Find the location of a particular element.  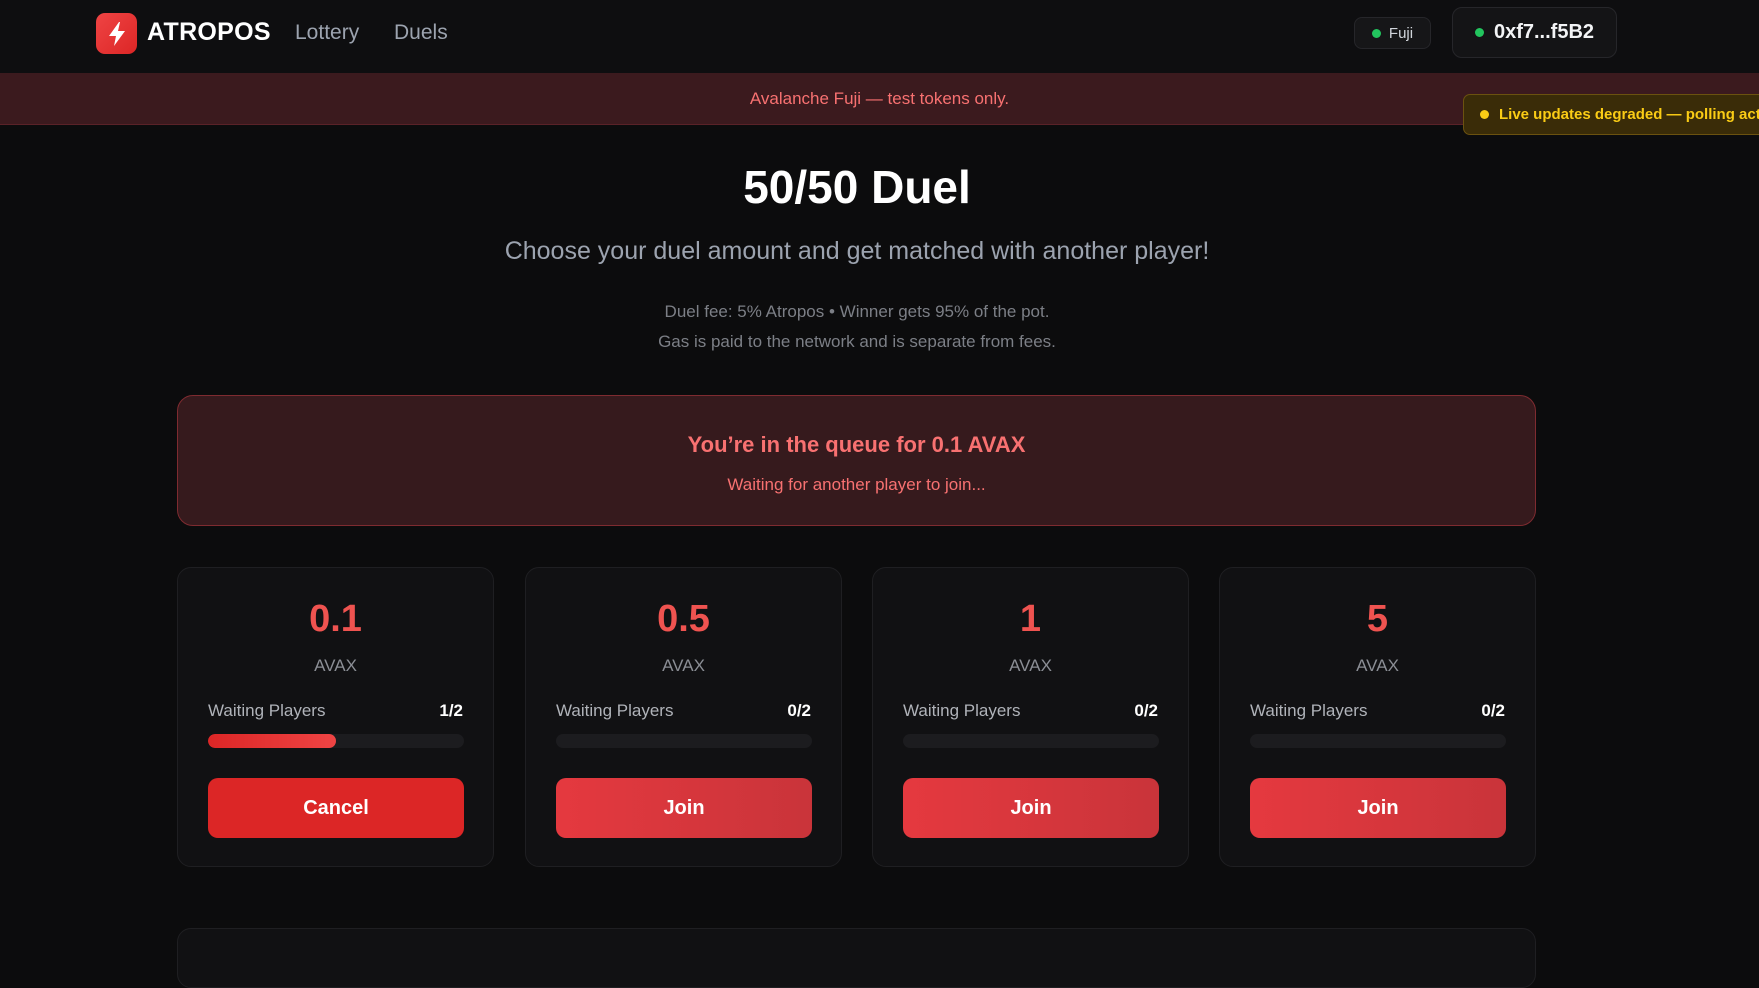

waiting-progress-fill is located at coordinates (272, 741).